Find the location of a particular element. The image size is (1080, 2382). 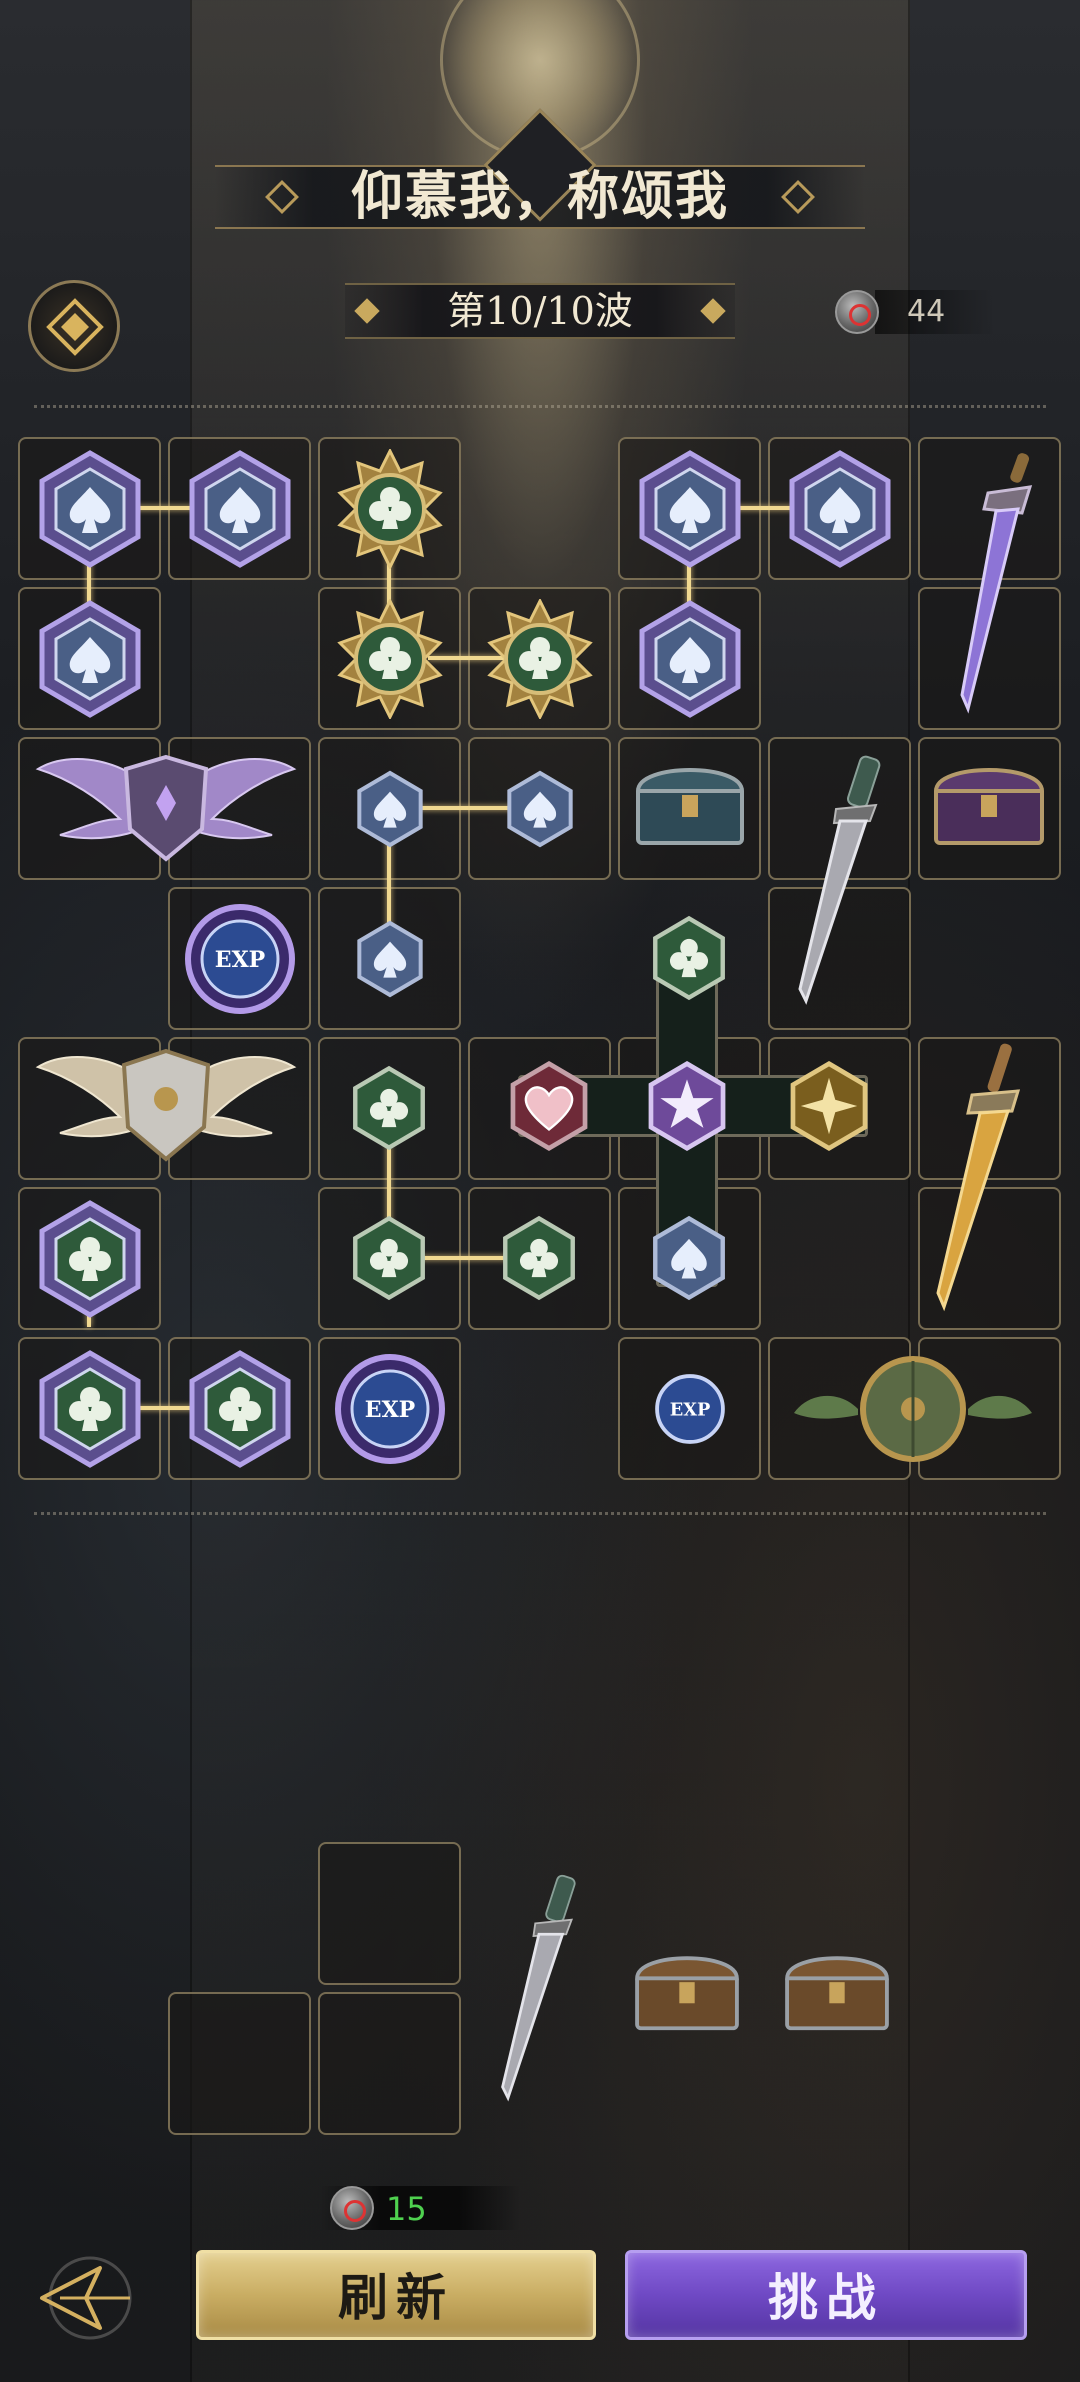

emblem-icon is located at coordinates (74, 326).